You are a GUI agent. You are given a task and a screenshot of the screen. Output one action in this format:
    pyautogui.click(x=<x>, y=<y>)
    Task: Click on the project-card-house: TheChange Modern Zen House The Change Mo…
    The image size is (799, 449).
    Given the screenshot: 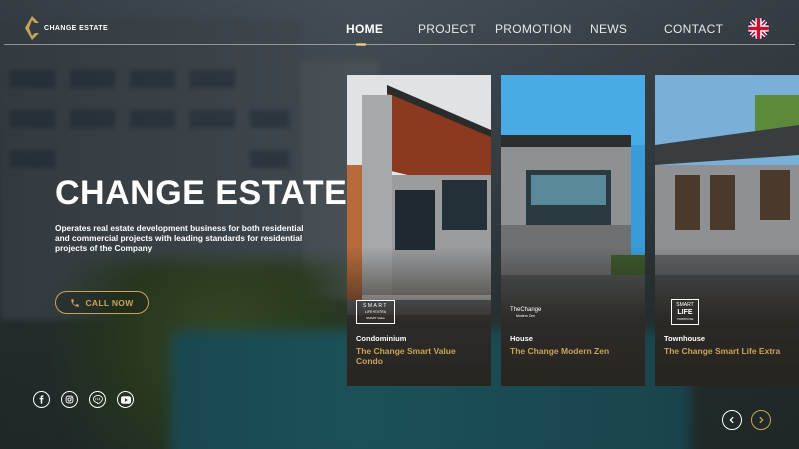 What is the action you would take?
    pyautogui.click(x=573, y=230)
    